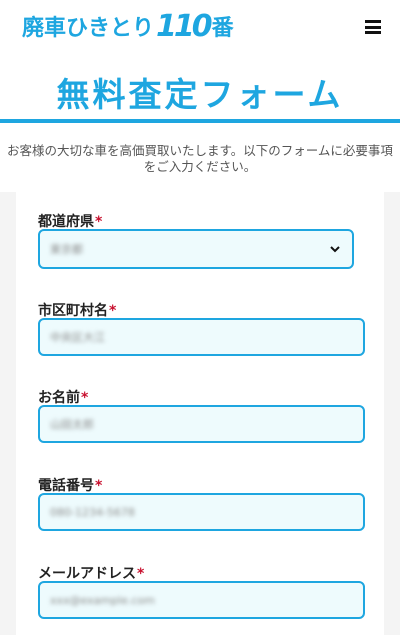 The height and width of the screenshot is (635, 400). What do you see at coordinates (373, 27) in the screenshot?
I see `hamburger-menu-icon` at bounding box center [373, 27].